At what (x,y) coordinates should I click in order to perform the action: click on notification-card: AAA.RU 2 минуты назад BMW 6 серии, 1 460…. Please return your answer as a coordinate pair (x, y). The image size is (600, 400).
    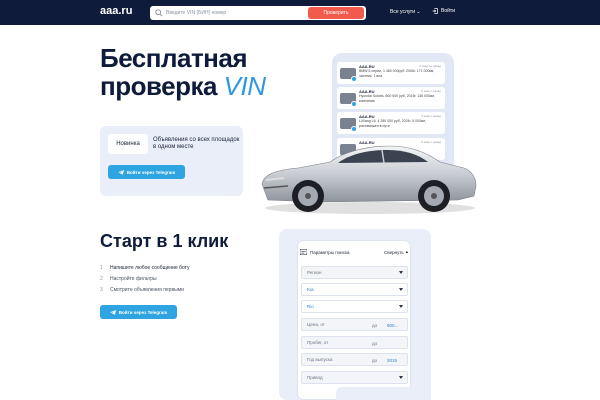
    Looking at the image, I should click on (391, 73).